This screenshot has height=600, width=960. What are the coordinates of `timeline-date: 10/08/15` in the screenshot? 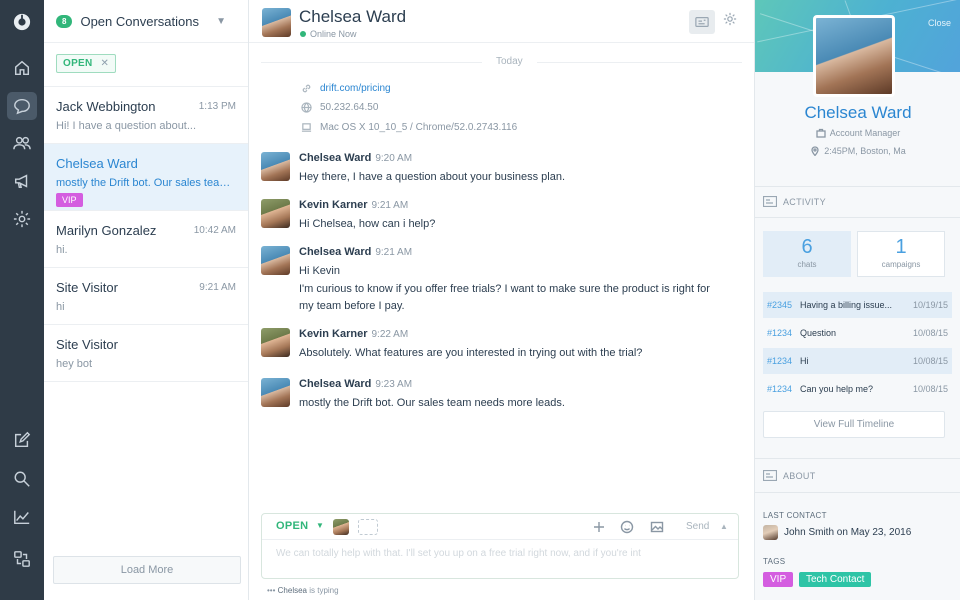 It's located at (930, 361).